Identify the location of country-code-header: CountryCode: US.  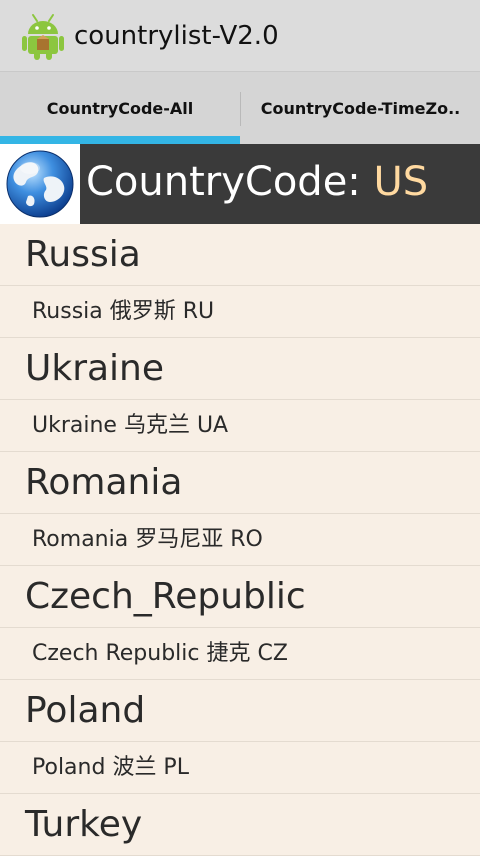
(240, 184).